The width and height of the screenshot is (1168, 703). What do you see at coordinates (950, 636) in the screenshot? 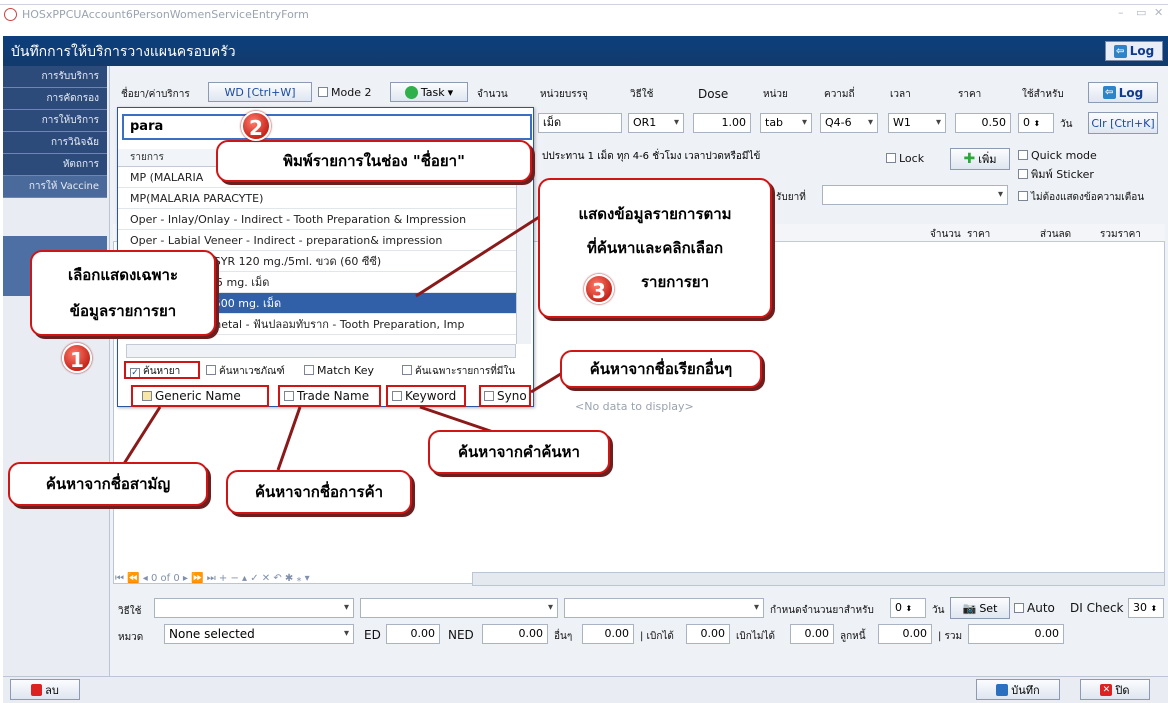
I see `total-label: | รวม` at bounding box center [950, 636].